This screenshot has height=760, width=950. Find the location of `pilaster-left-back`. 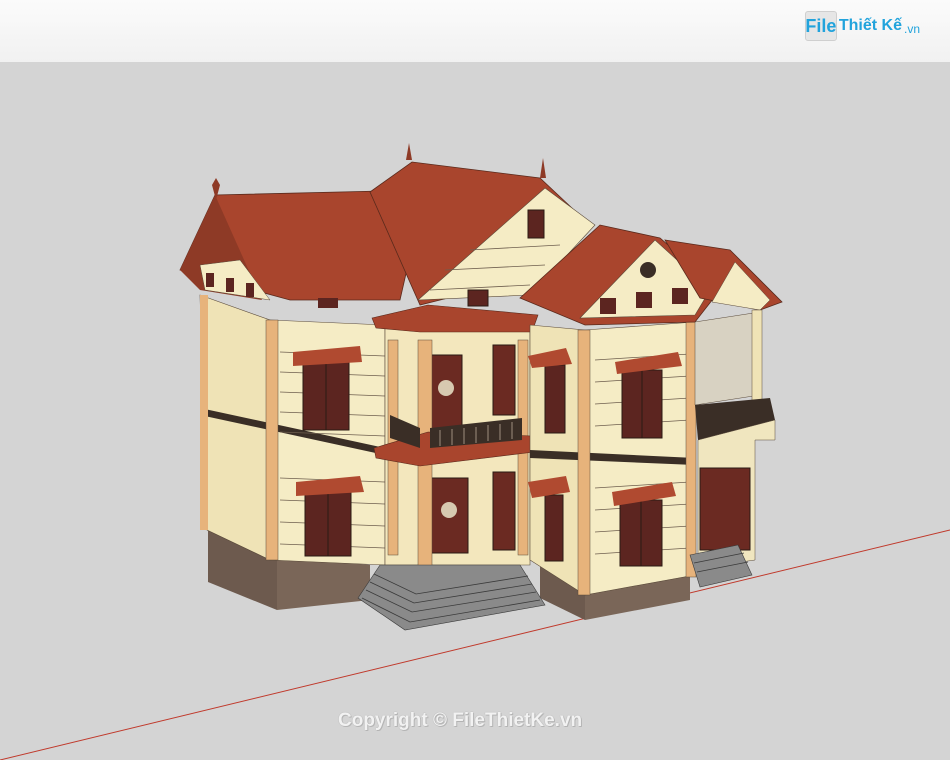

pilaster-left-back is located at coordinates (204, 412).